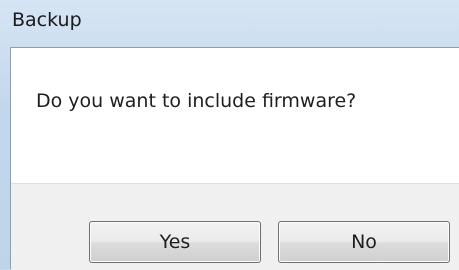 Image resolution: width=459 pixels, height=270 pixels. Describe the element at coordinates (196, 101) in the screenshot. I see `dialog-message: Do you want to include firmware?` at that location.